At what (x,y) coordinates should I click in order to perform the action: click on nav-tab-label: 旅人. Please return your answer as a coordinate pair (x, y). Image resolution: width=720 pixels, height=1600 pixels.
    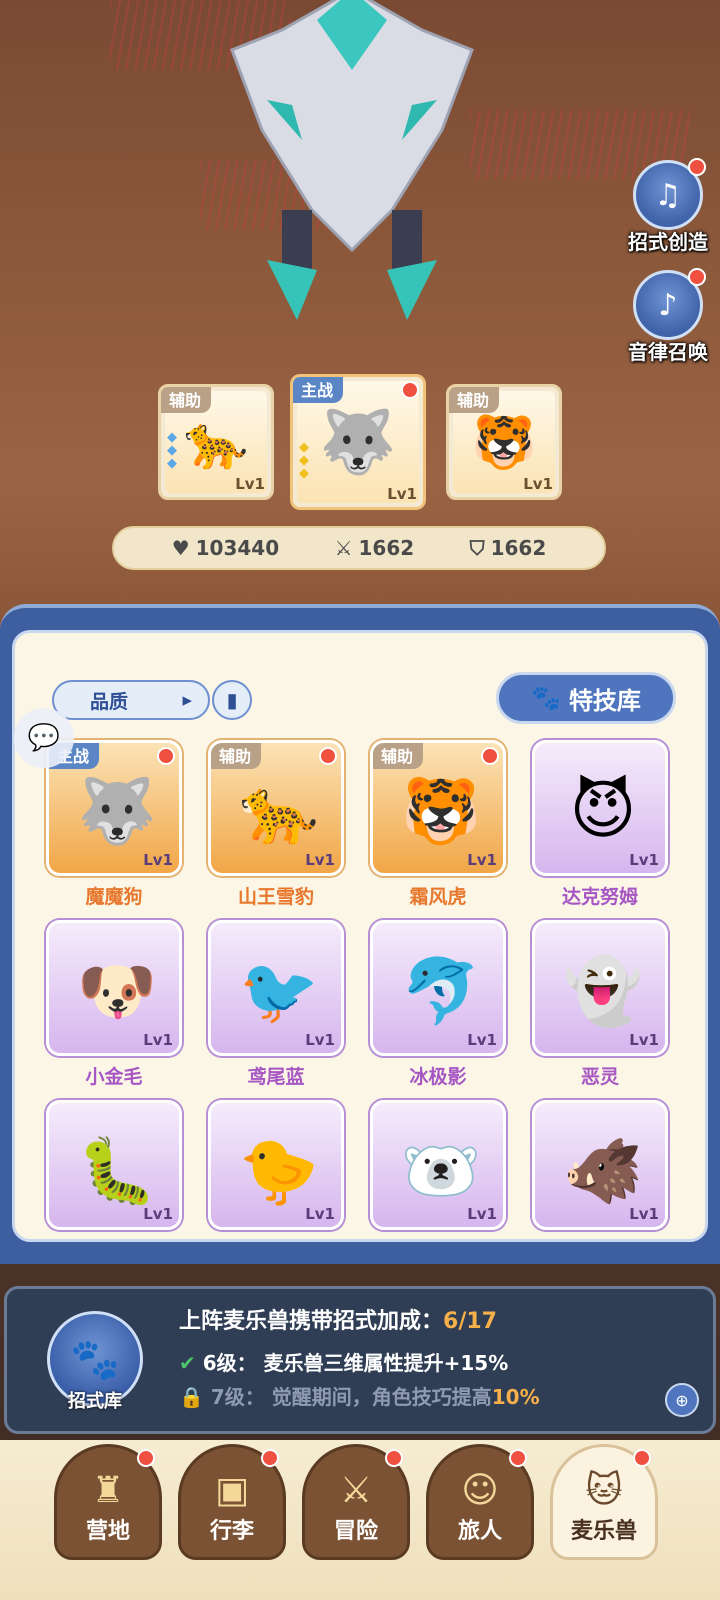
    Looking at the image, I should click on (479, 1531).